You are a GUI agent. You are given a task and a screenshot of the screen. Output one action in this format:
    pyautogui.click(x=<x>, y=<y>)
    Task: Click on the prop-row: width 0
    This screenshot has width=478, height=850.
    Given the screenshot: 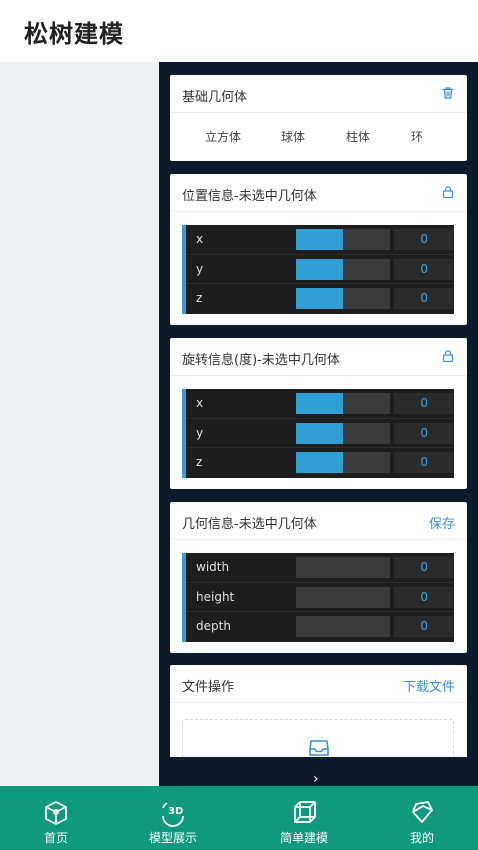 What is the action you would take?
    pyautogui.click(x=320, y=568)
    